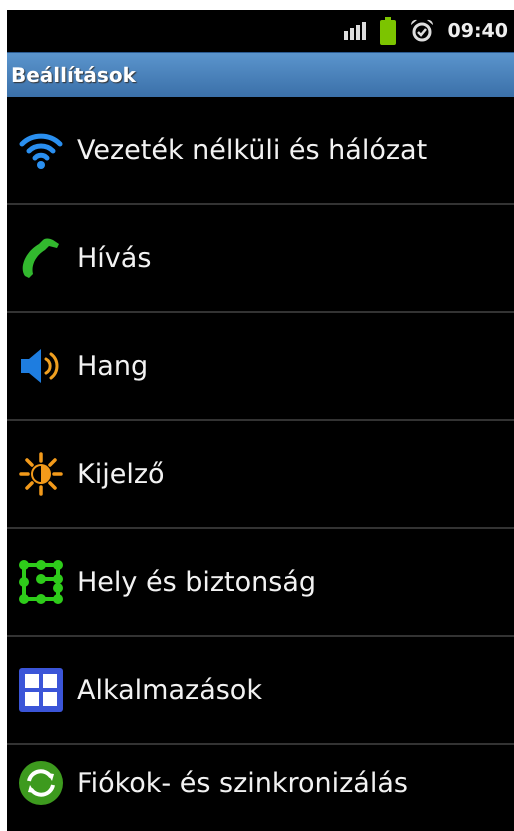  Describe the element at coordinates (260, 783) in the screenshot. I see `settings-item: Fiókok- és szinkronizálás` at that location.